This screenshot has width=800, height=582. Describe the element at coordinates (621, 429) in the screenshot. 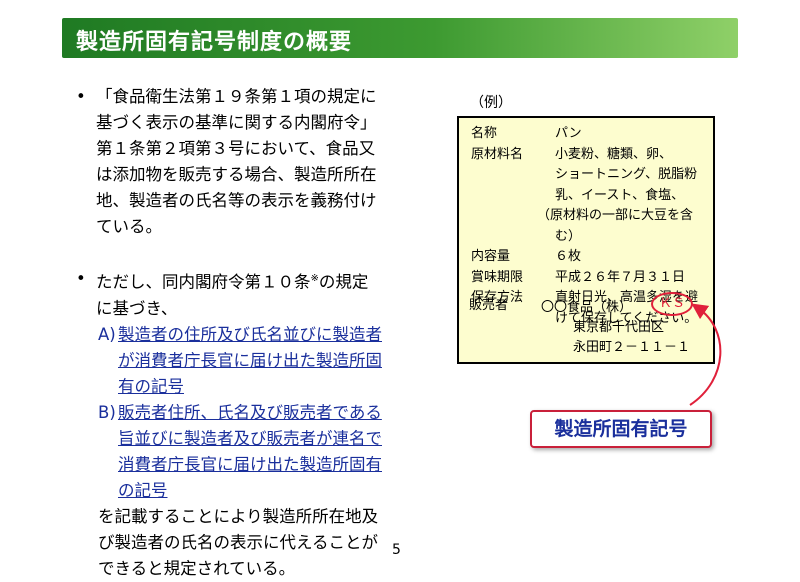

I see `callout-box: 製造所固有記号` at that location.